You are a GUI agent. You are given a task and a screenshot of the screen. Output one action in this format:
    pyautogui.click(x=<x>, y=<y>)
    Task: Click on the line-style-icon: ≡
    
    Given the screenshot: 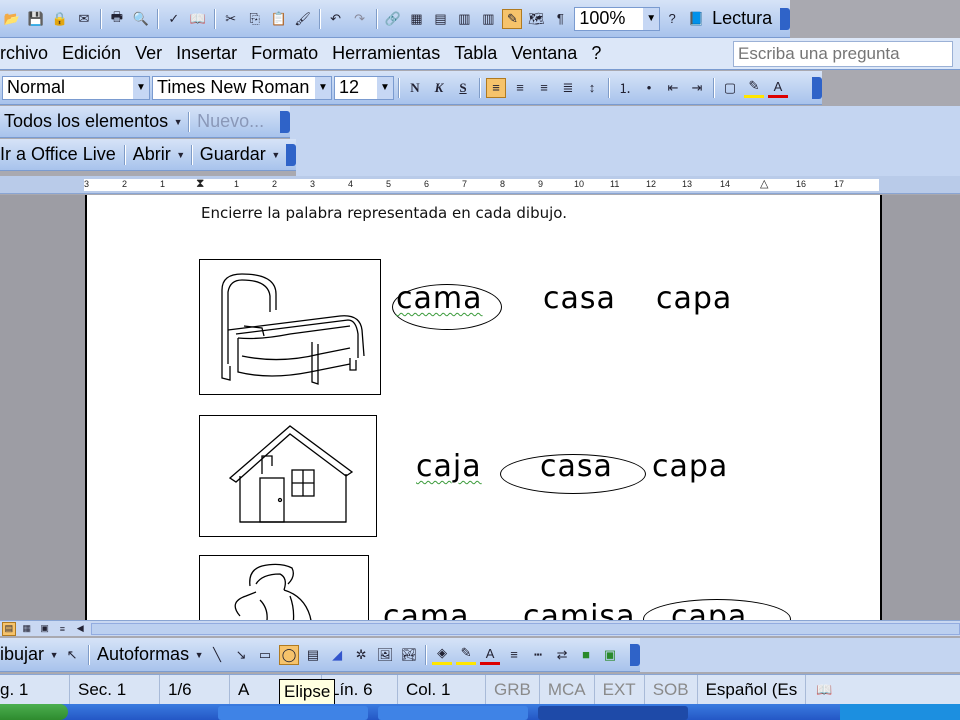 What is the action you would take?
    pyautogui.click(x=514, y=655)
    